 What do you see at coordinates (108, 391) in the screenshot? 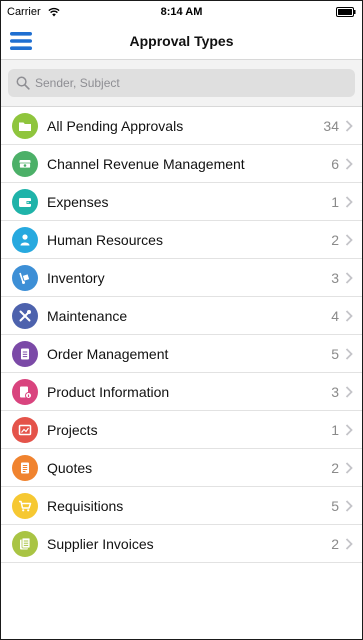
I see `list-item-label: Product Information` at bounding box center [108, 391].